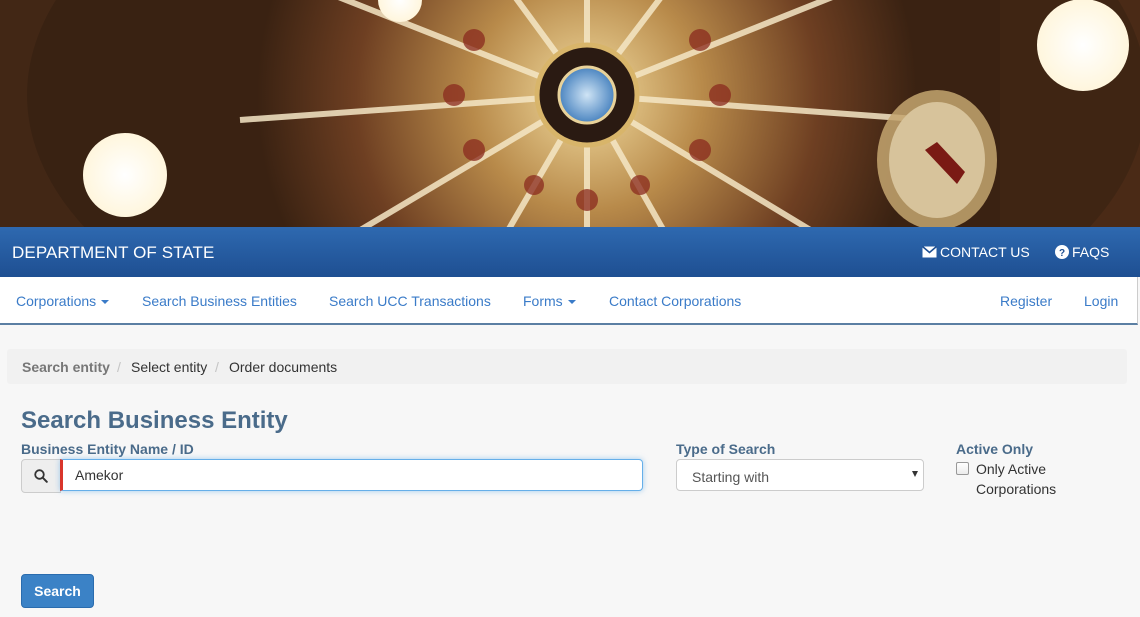  I want to click on nav-forms-label: Forms, so click(543, 301).